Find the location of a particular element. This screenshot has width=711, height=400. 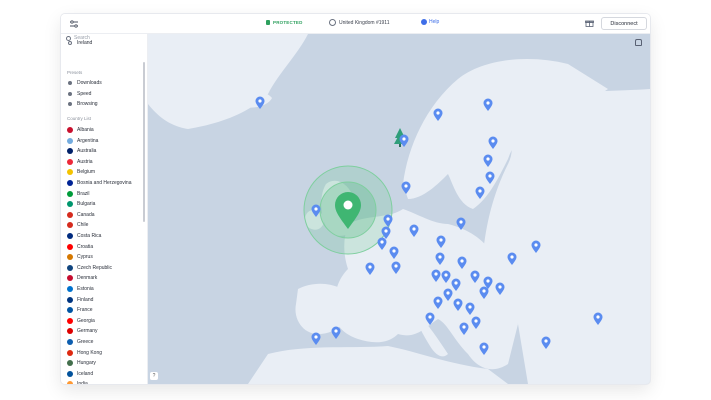

country-item-australia: Australia is located at coordinates (81, 151).